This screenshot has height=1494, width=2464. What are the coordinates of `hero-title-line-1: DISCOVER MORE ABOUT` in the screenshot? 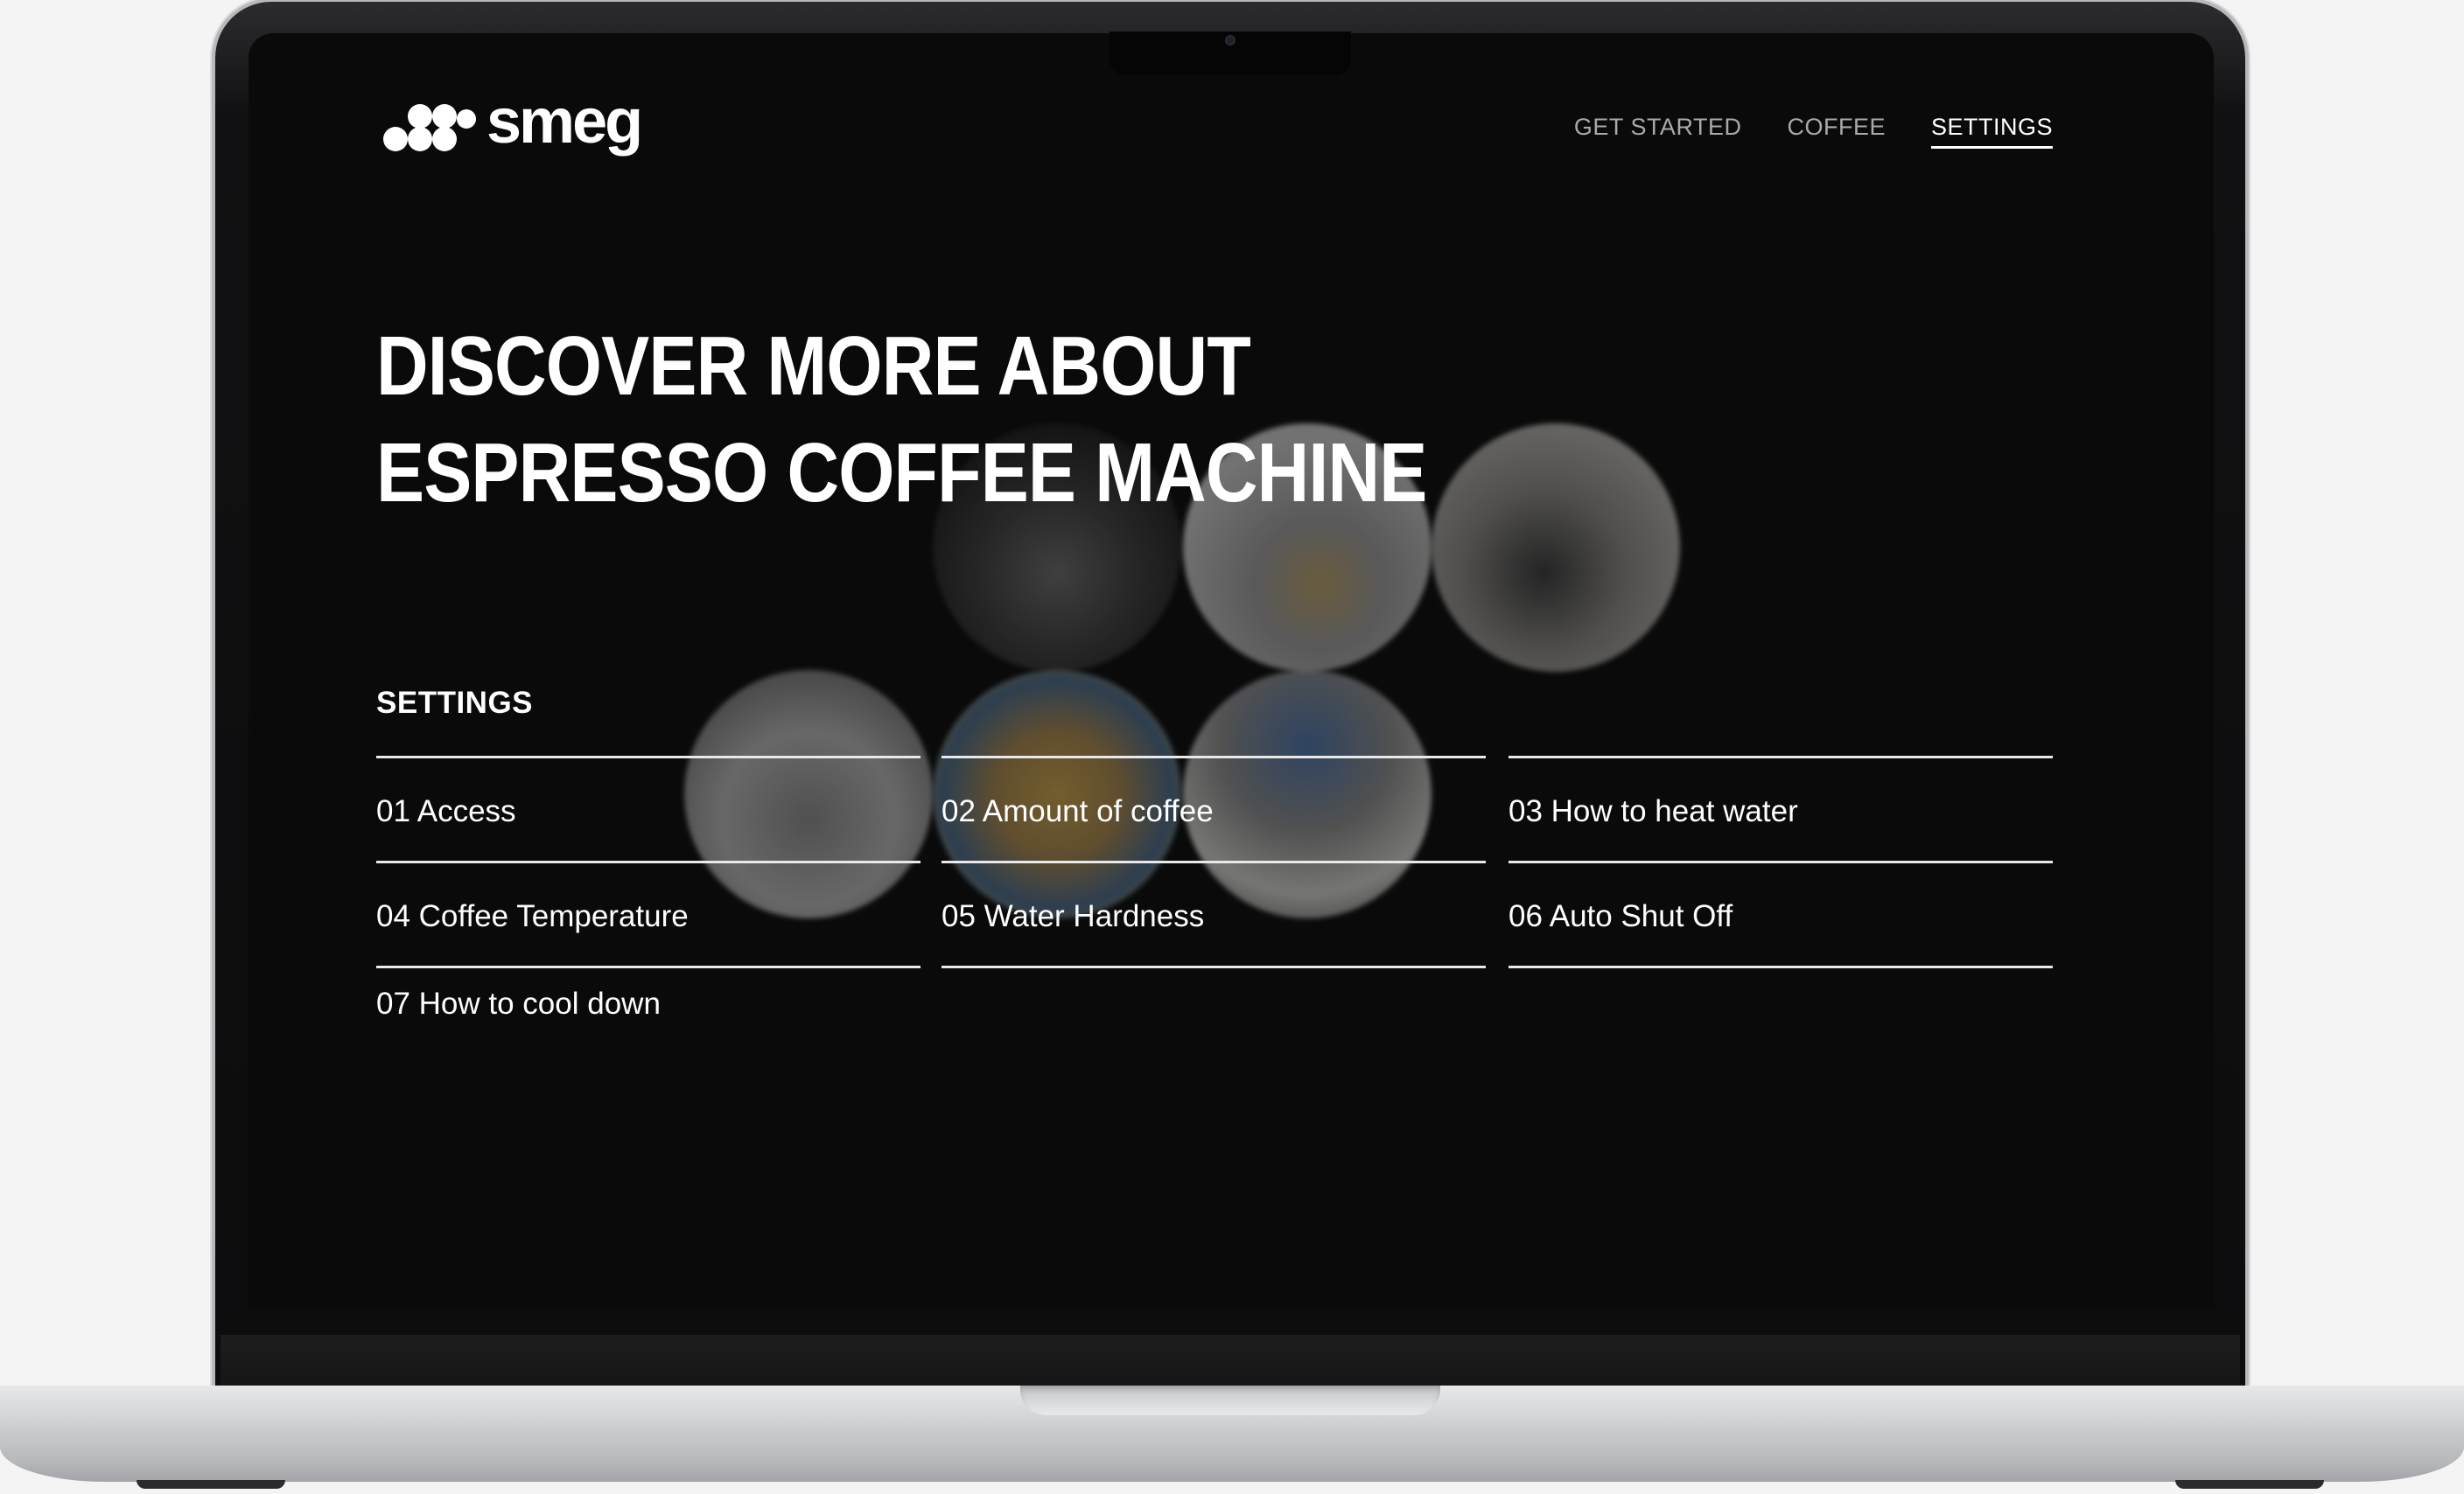 It's located at (813, 366).